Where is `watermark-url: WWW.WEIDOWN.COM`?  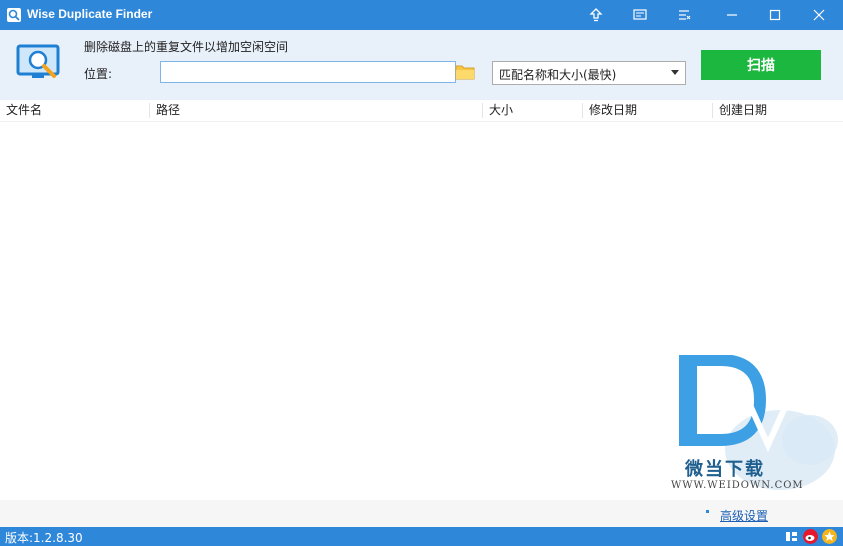 watermark-url: WWW.WEIDOWN.COM is located at coordinates (737, 485).